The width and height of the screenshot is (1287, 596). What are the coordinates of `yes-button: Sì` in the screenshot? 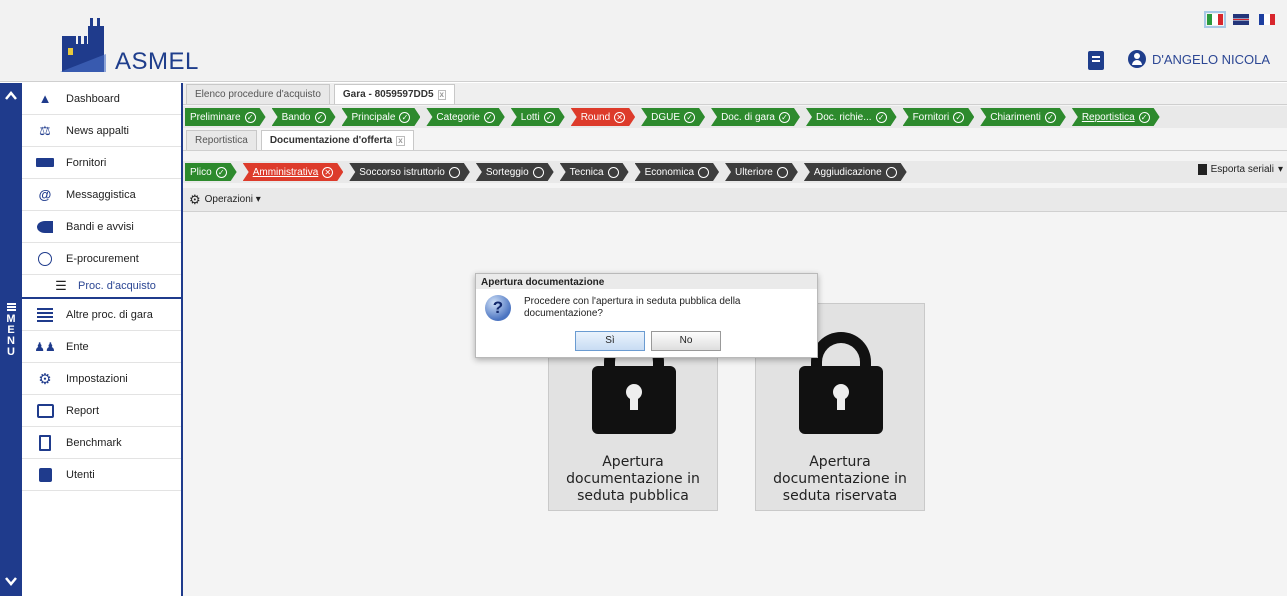 It's located at (610, 341).